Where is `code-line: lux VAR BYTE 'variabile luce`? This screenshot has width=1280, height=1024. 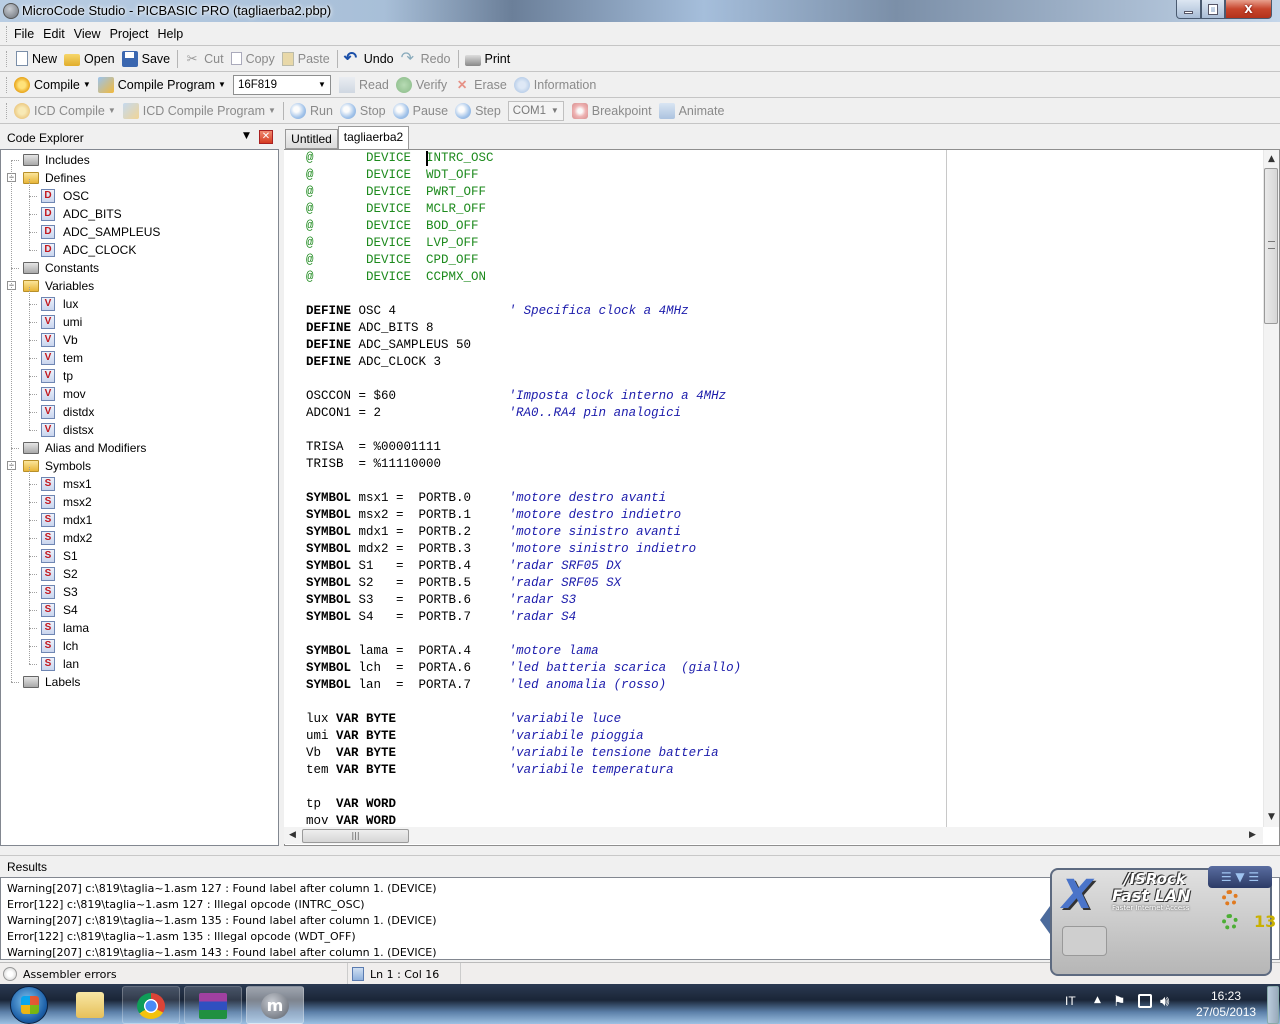 code-line: lux VAR BYTE 'variabile luce is located at coordinates (523, 719).